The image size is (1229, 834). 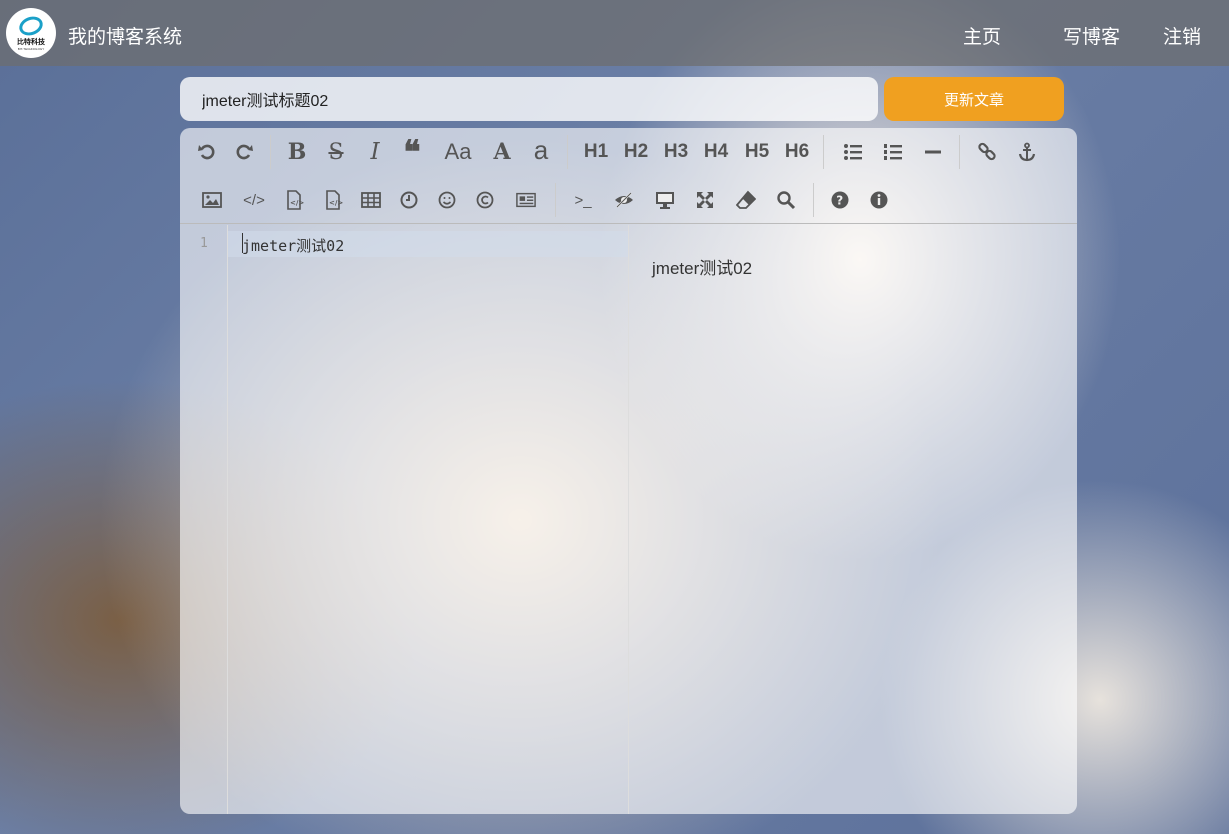 I want to click on pane-divider, so click(x=628, y=519).